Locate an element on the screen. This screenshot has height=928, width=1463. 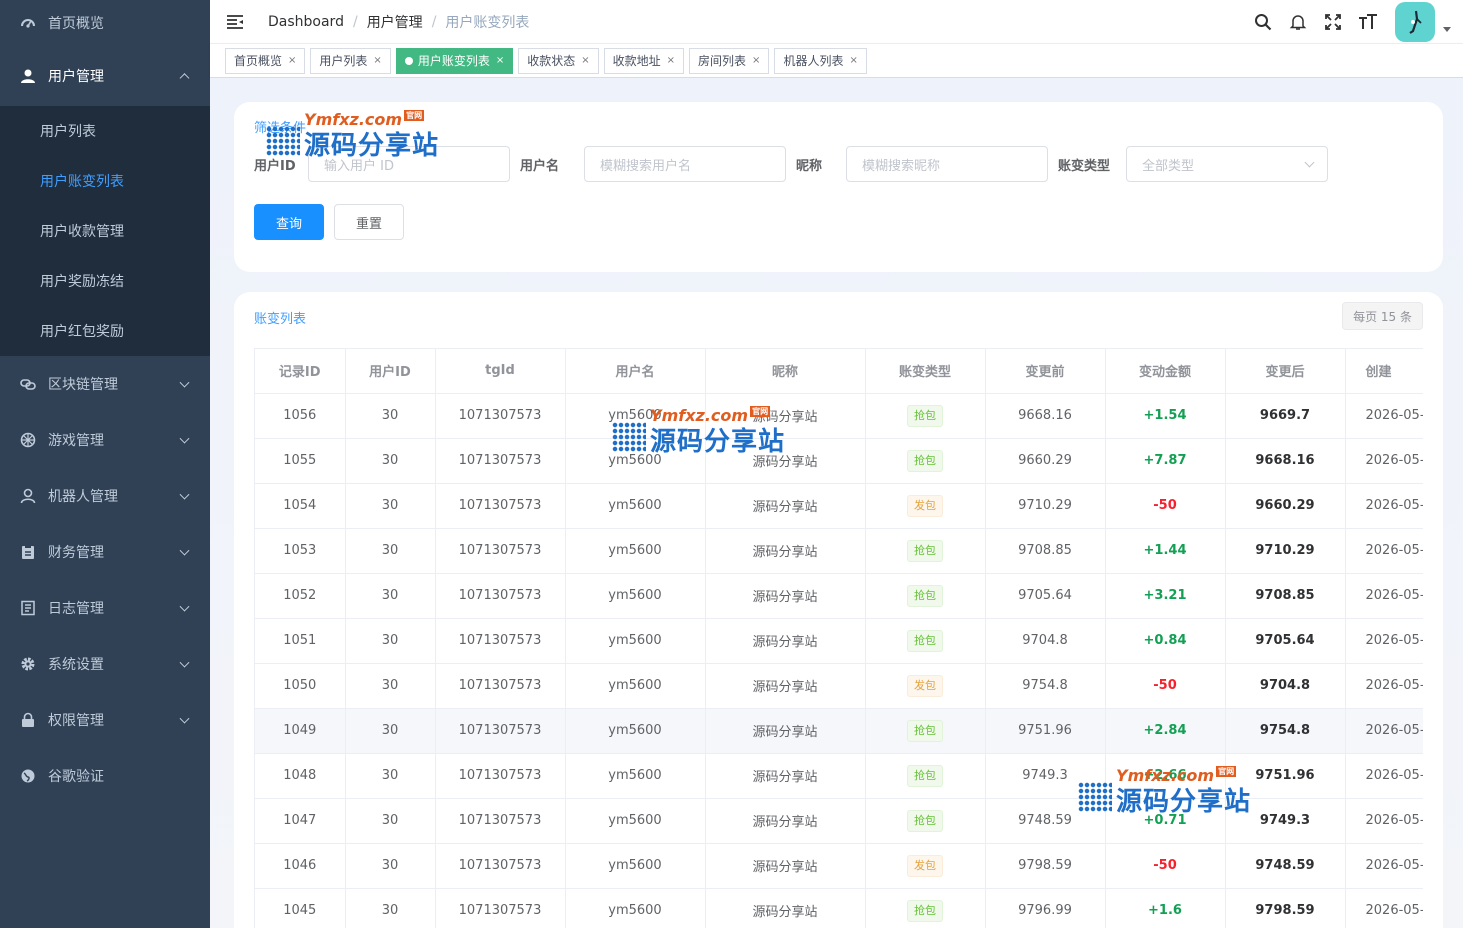
gear-icon is located at coordinates (28, 664).